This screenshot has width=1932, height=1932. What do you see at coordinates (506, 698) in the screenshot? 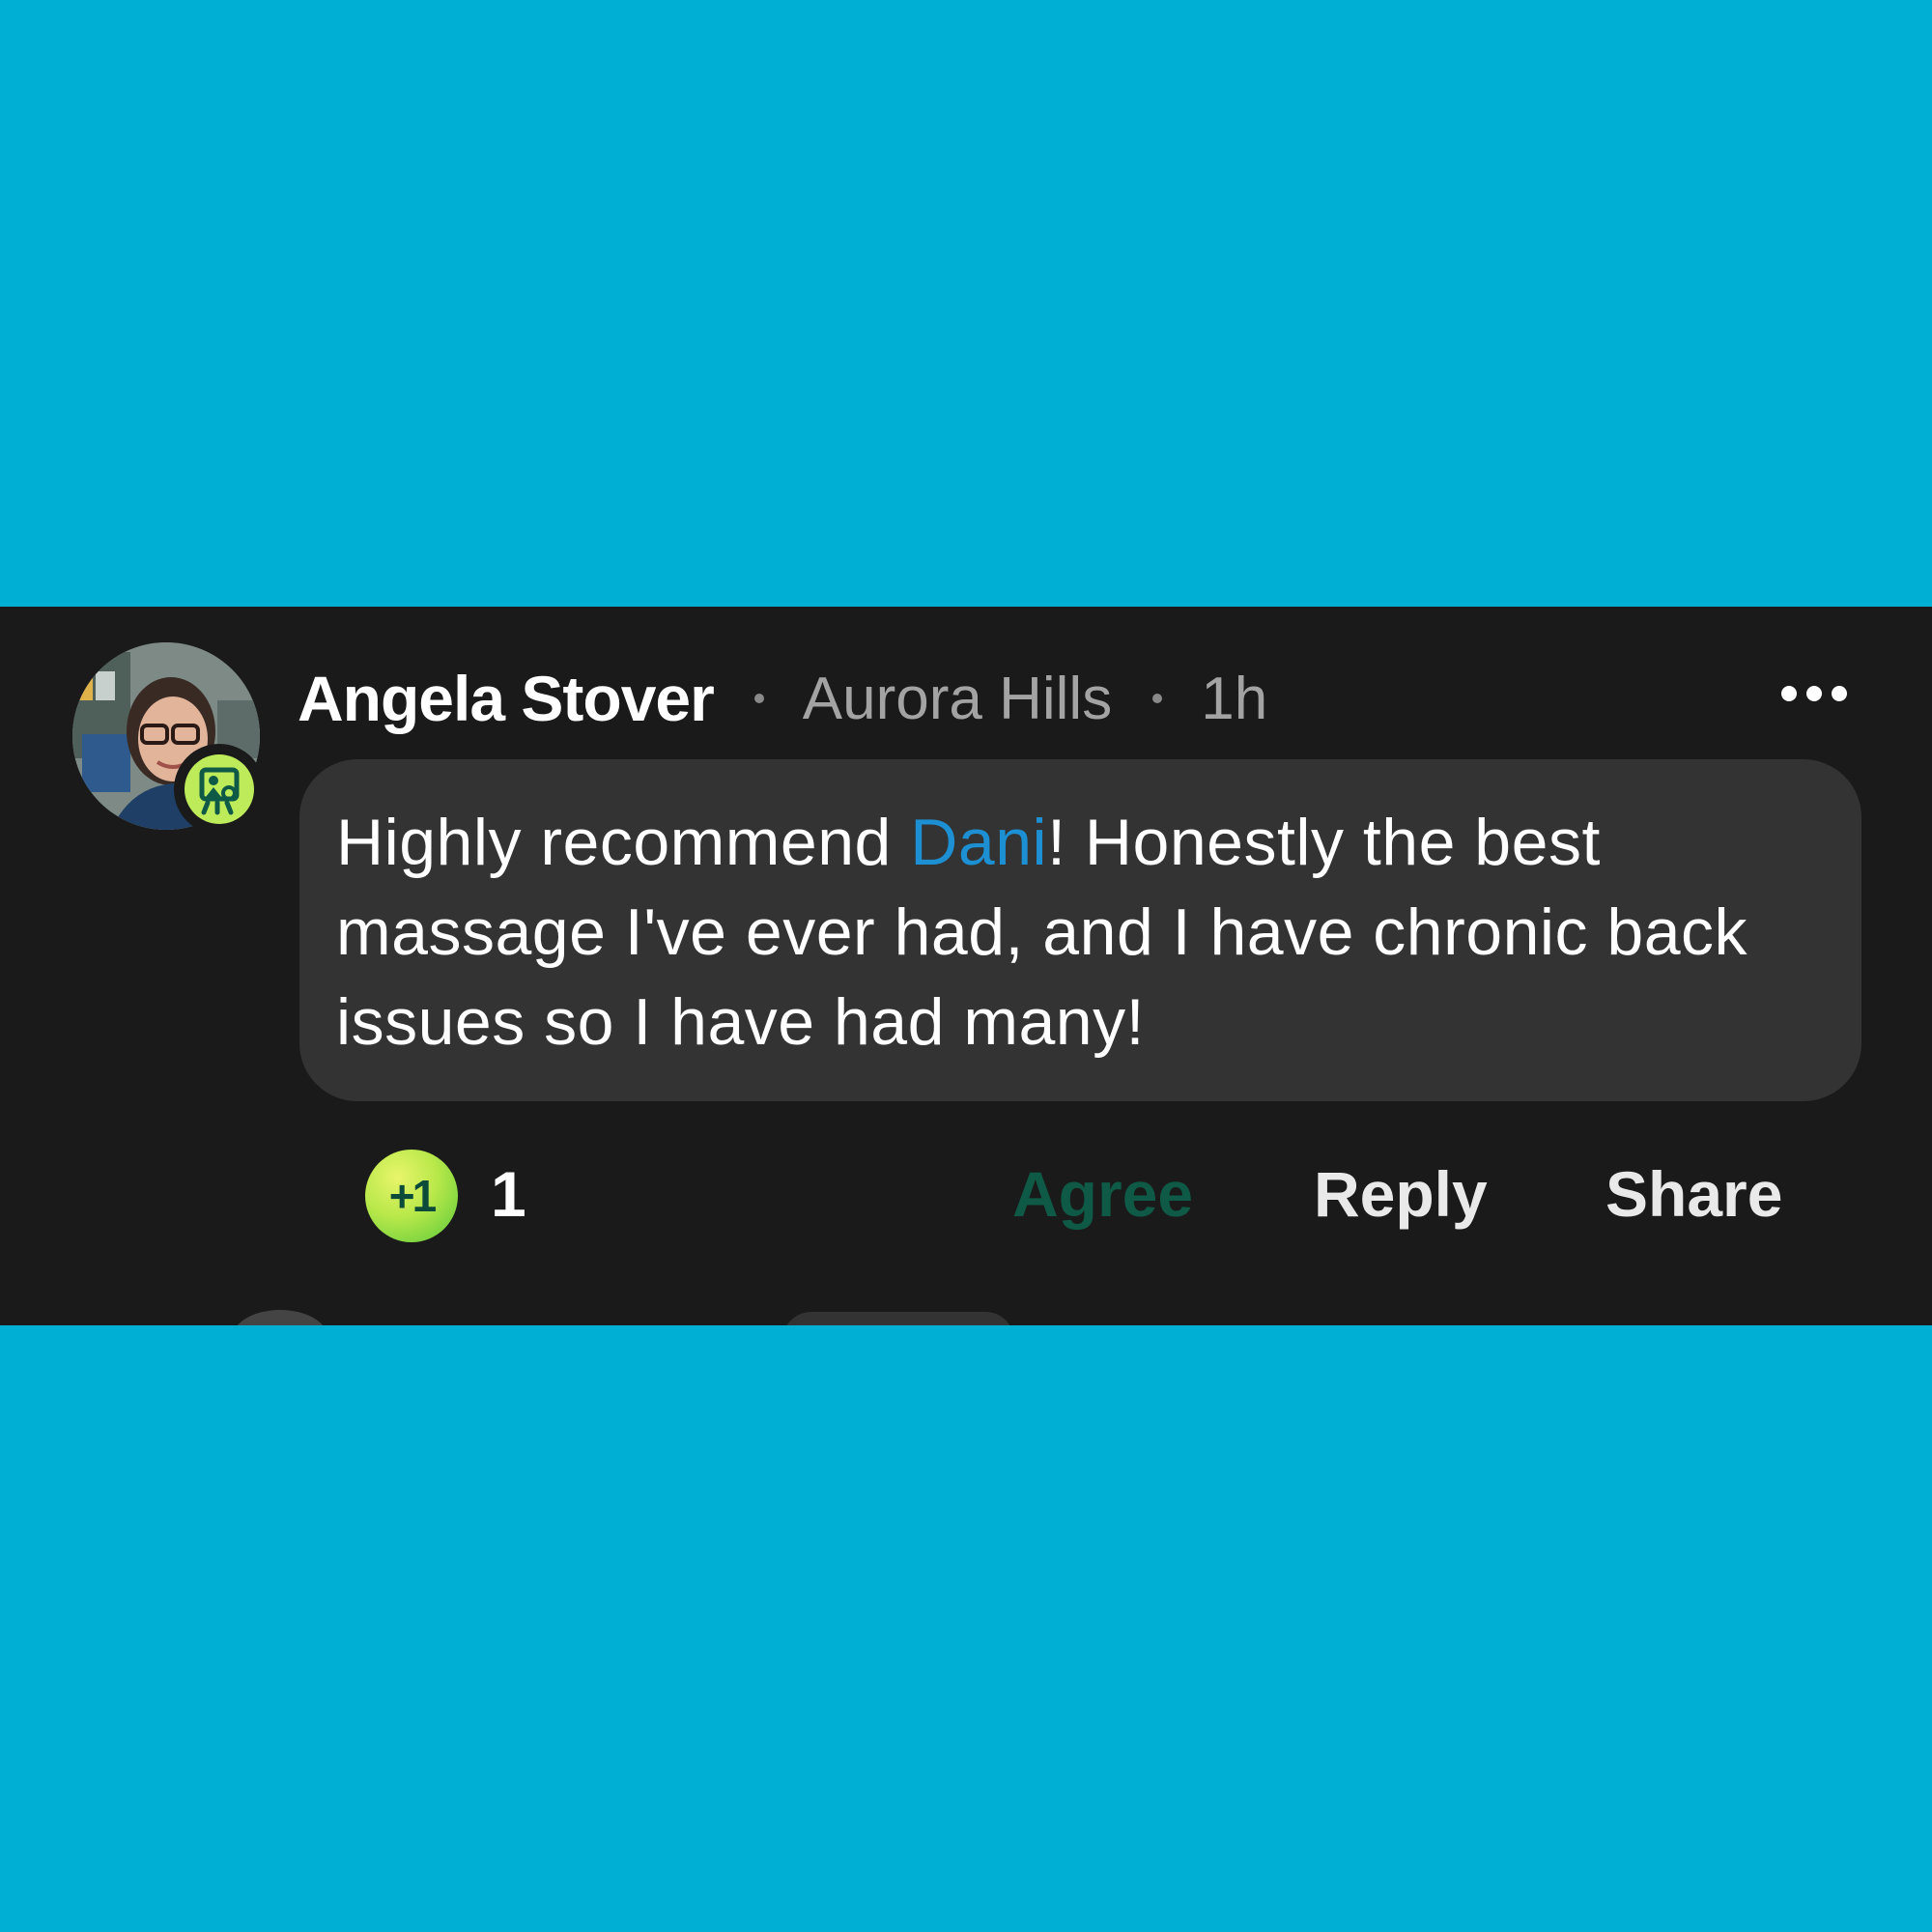
I see `author-name: Angela Stover` at bounding box center [506, 698].